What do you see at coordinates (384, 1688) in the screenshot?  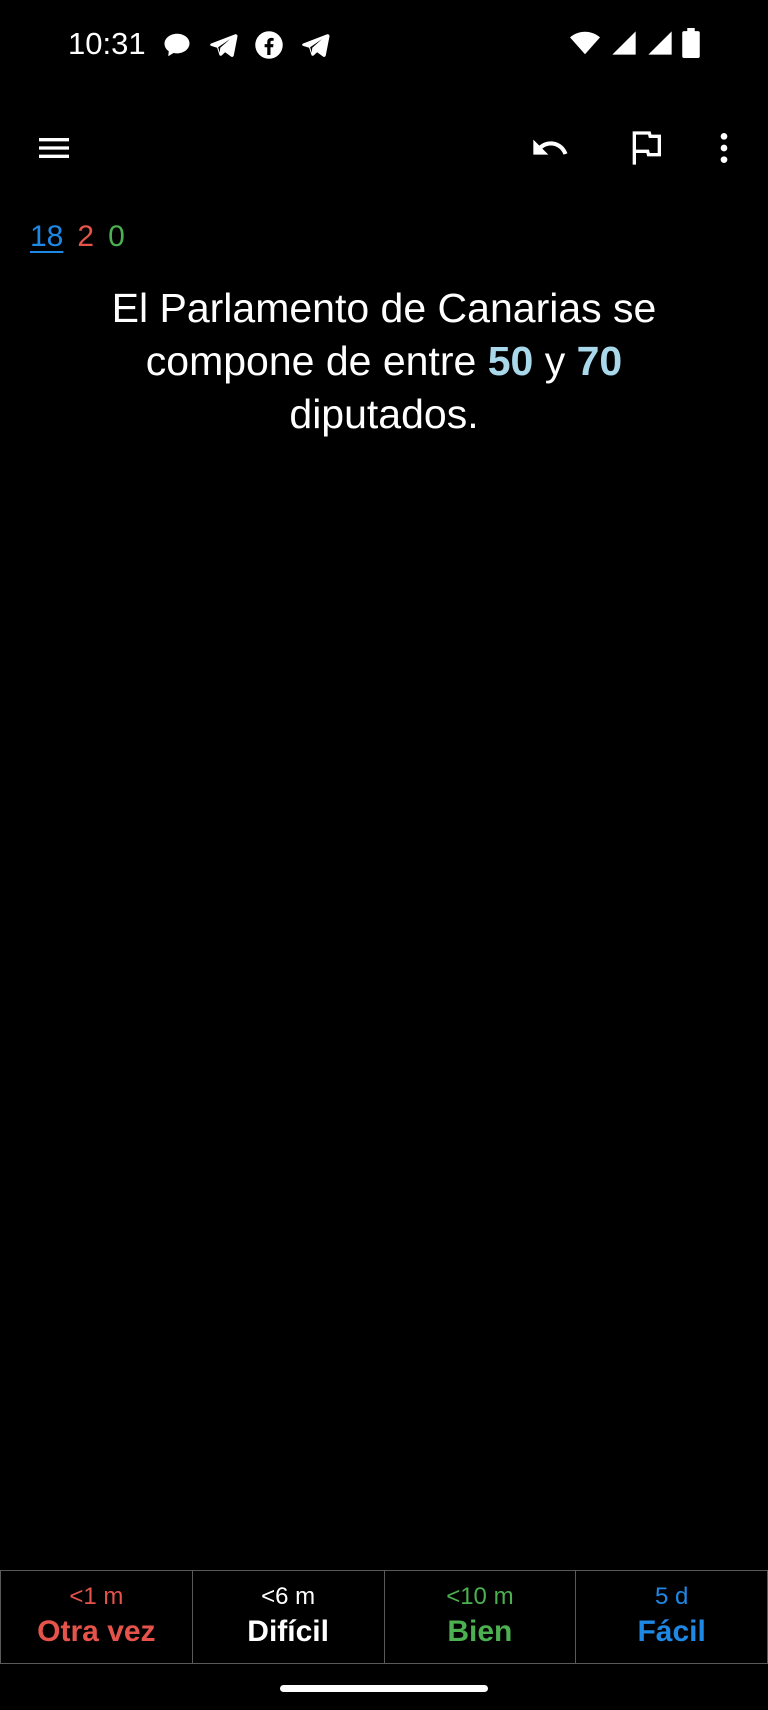 I see `gesture-nav-handle` at bounding box center [384, 1688].